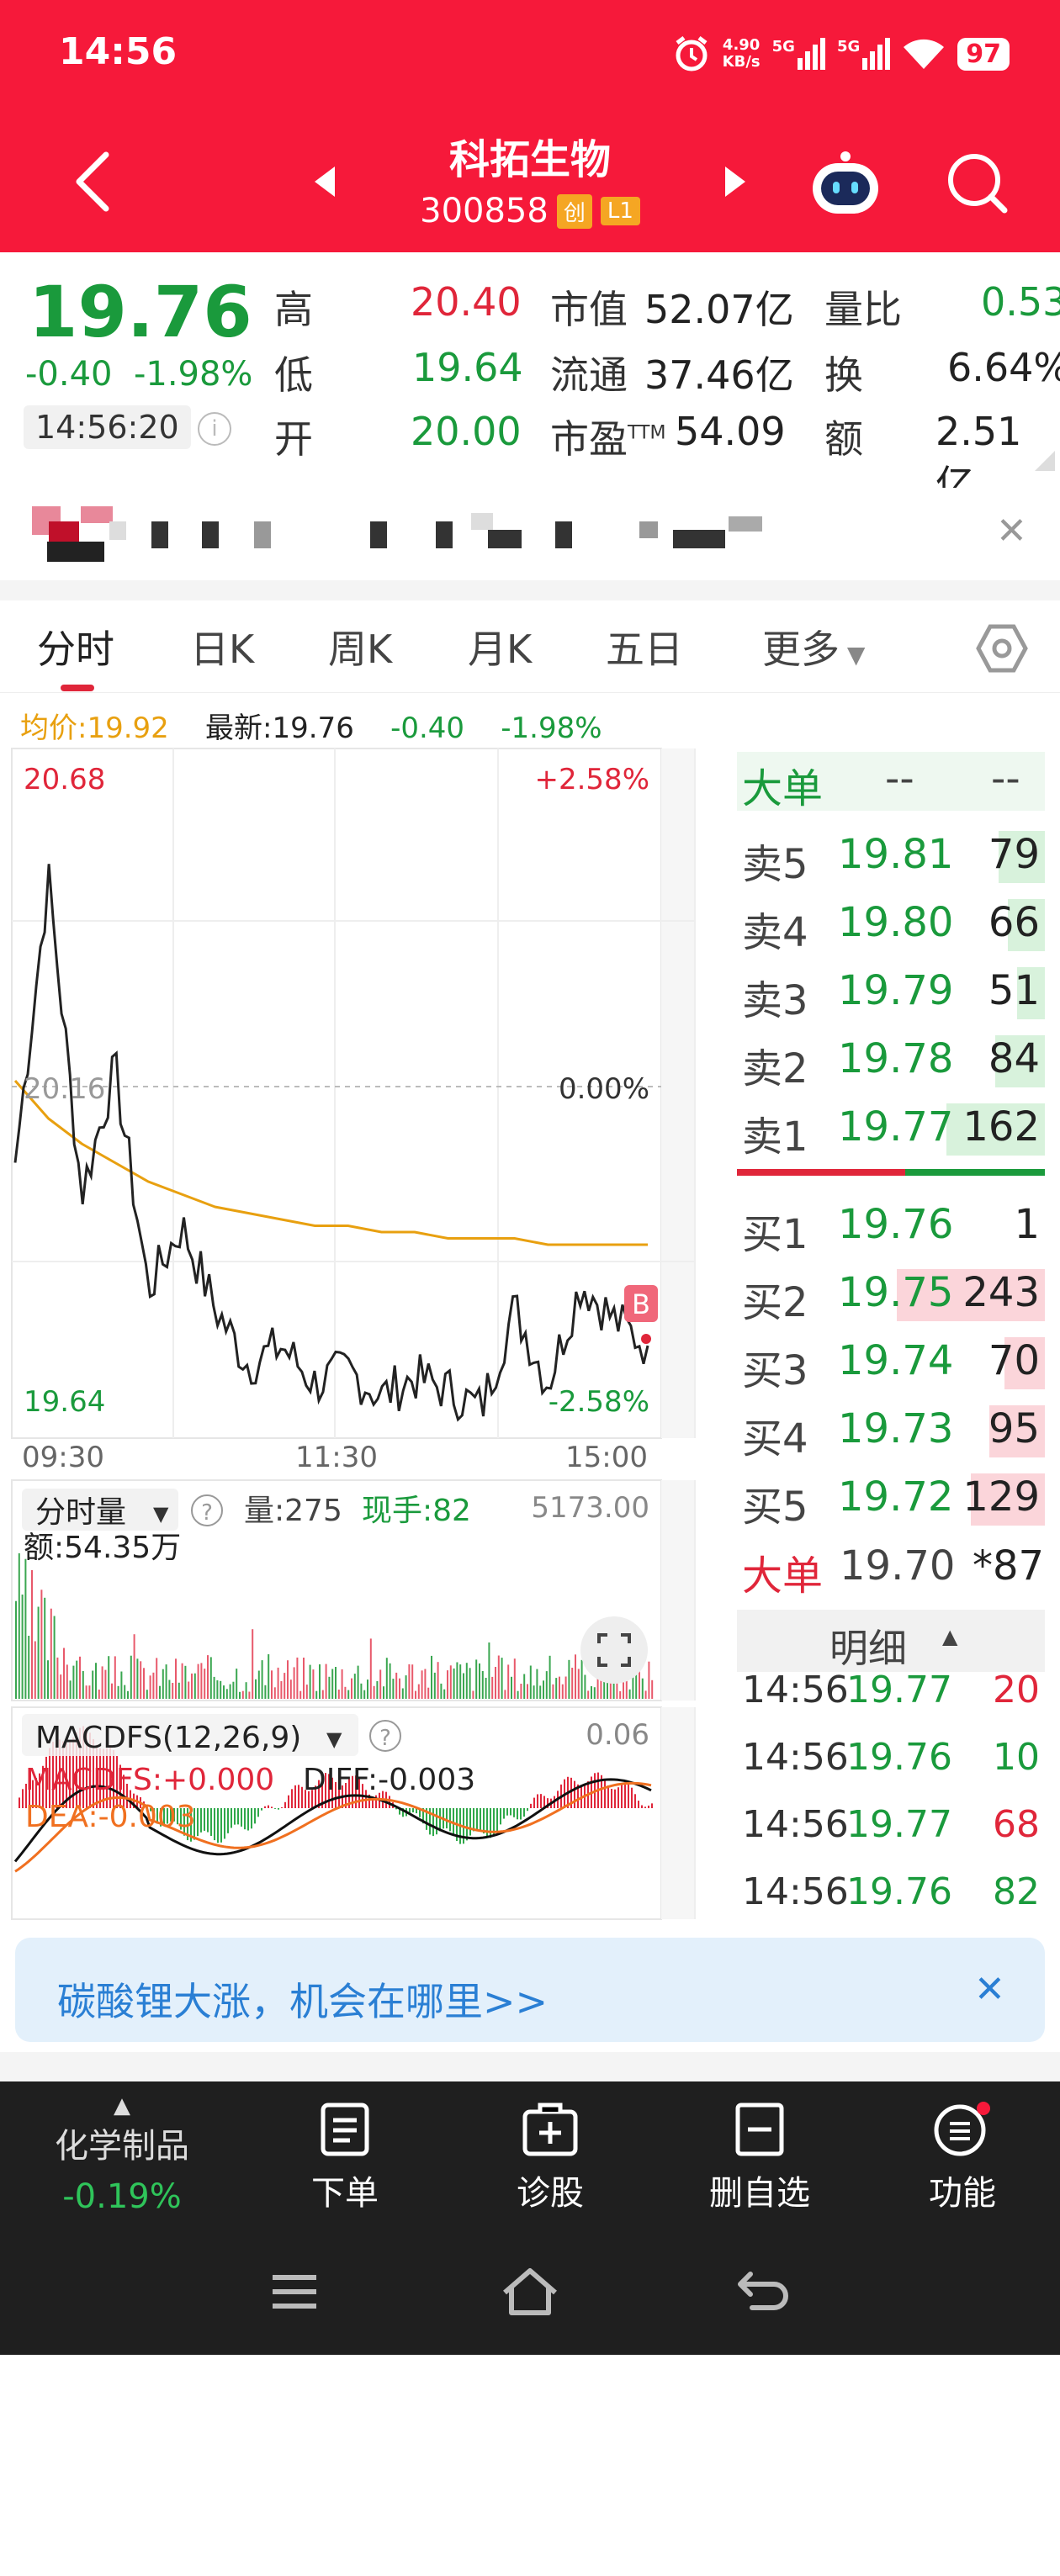 This screenshot has width=1060, height=2576. Describe the element at coordinates (891, 858) in the screenshot. I see `ask-row-1: 卖5 19.81 79` at that location.